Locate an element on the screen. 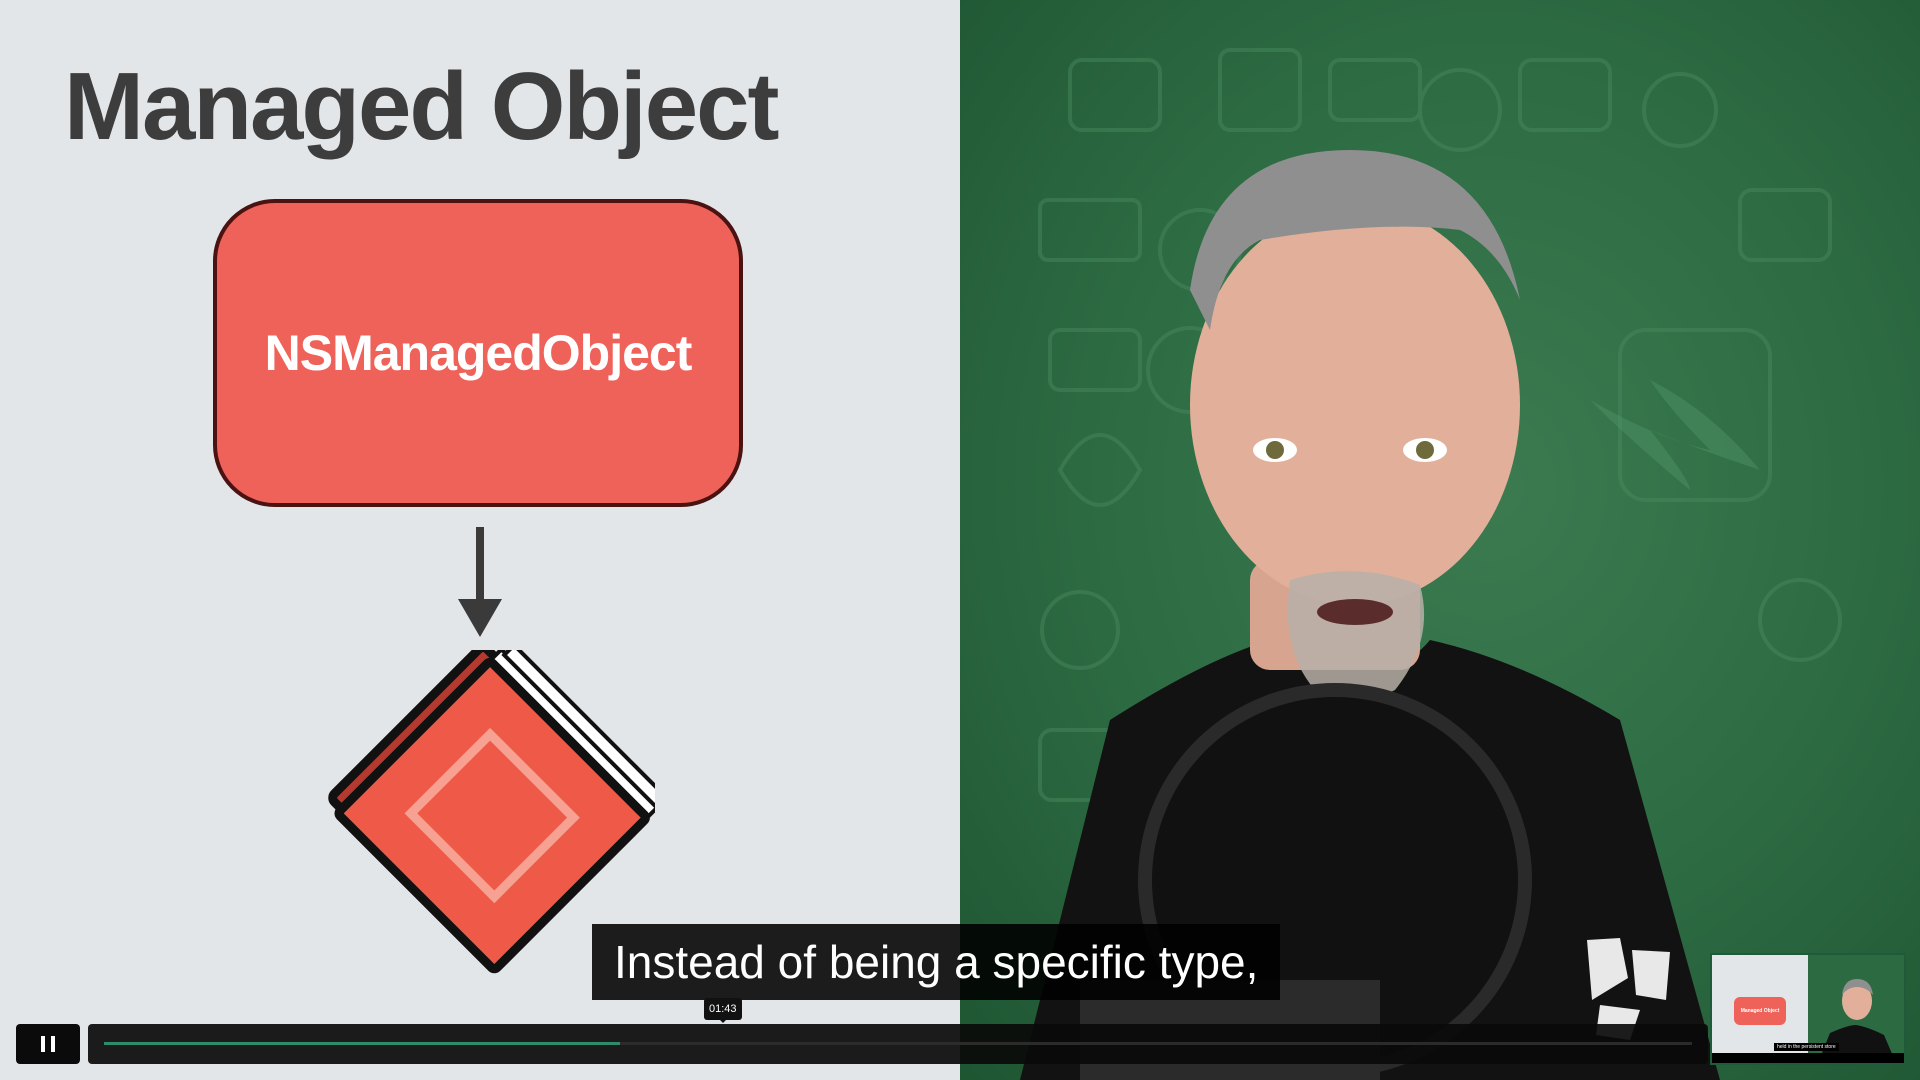 This screenshot has width=1920, height=1080. down-arrow-icon is located at coordinates (480, 582).